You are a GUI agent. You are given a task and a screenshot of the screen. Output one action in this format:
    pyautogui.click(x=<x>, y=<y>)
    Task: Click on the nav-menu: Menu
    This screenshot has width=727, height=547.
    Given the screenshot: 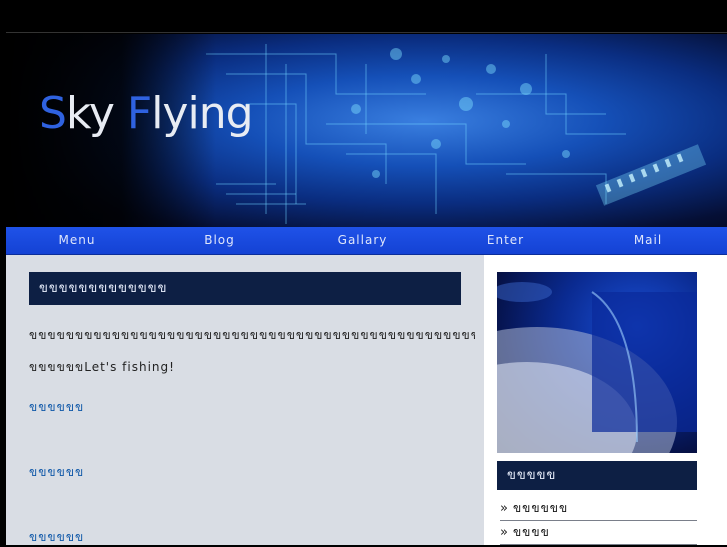 What is the action you would take?
    pyautogui.click(x=77, y=240)
    